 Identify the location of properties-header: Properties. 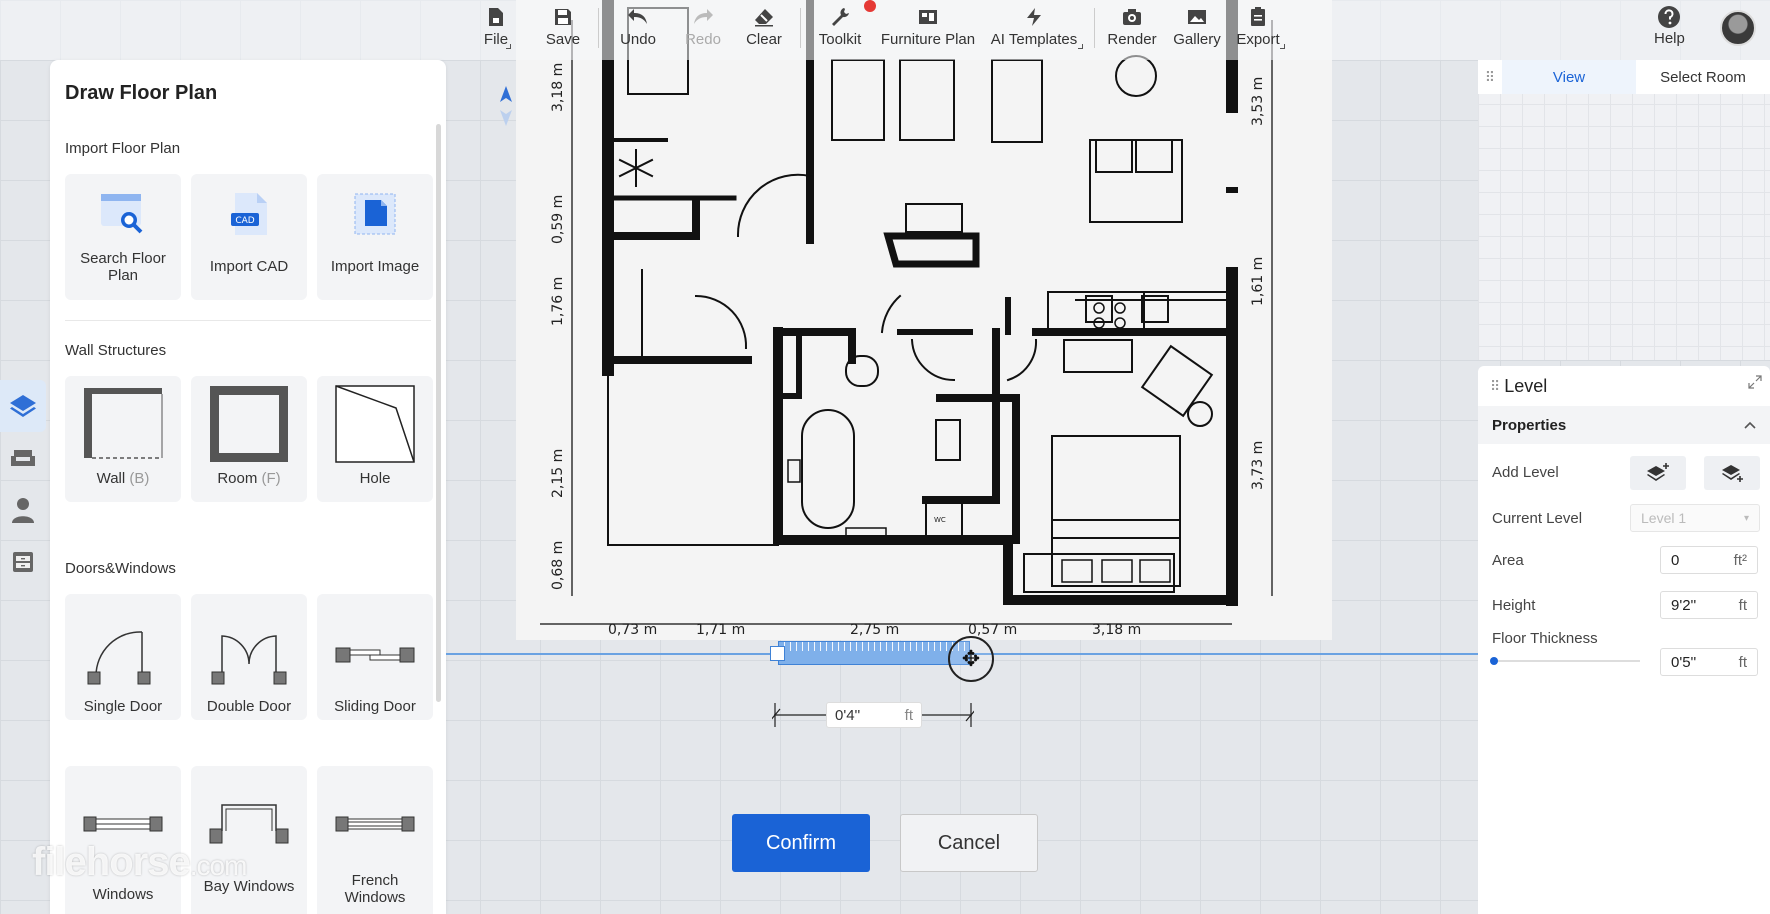
(1624, 425).